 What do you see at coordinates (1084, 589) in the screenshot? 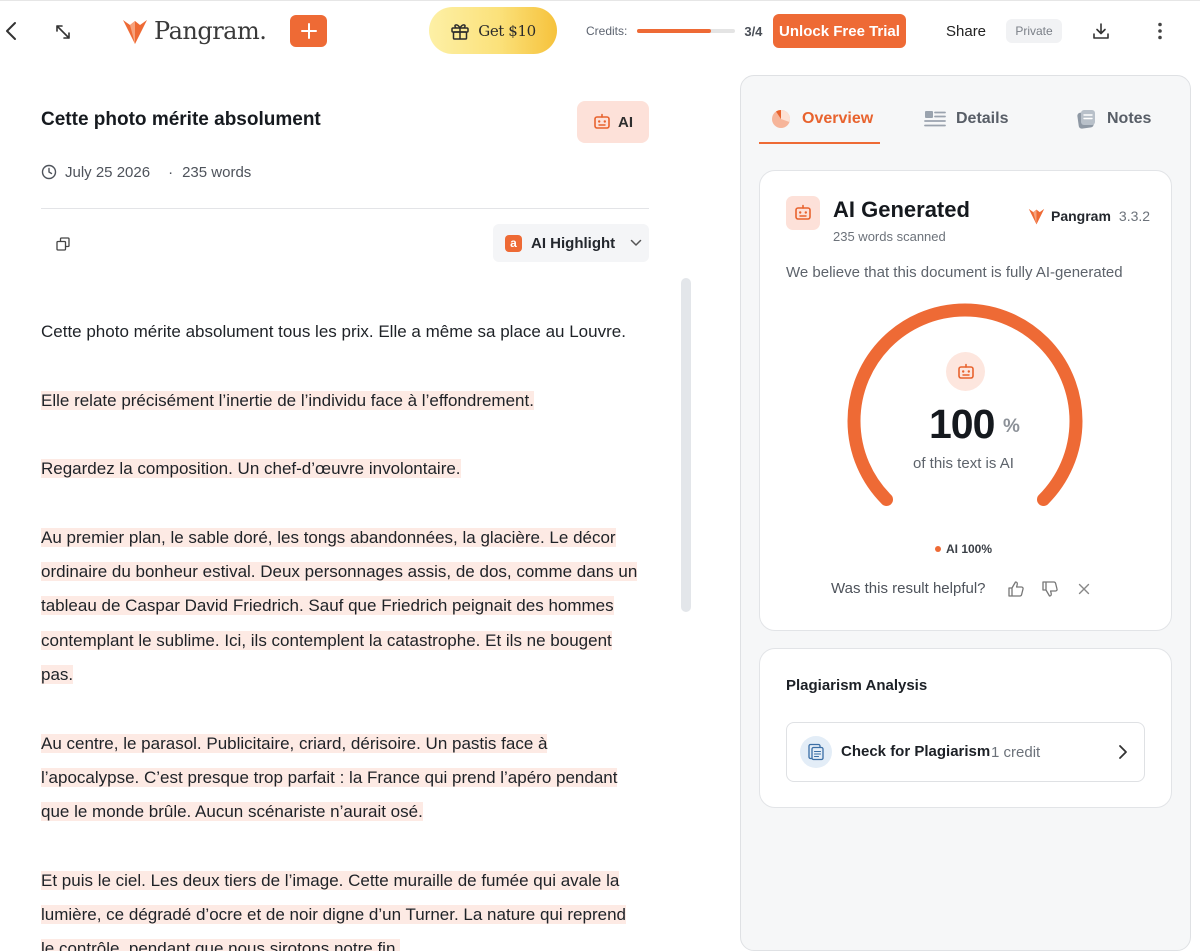
I see `close-icon` at bounding box center [1084, 589].